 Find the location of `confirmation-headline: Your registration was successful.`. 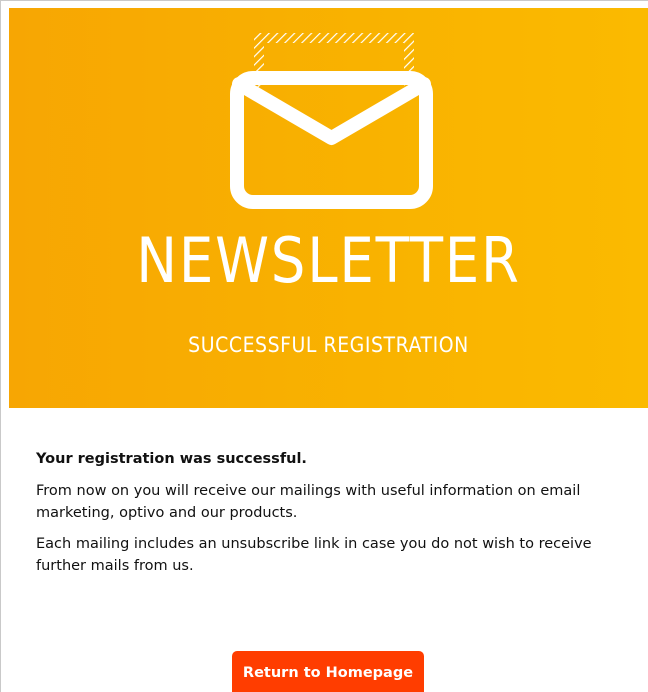

confirmation-headline: Your registration was successful. is located at coordinates (171, 459).